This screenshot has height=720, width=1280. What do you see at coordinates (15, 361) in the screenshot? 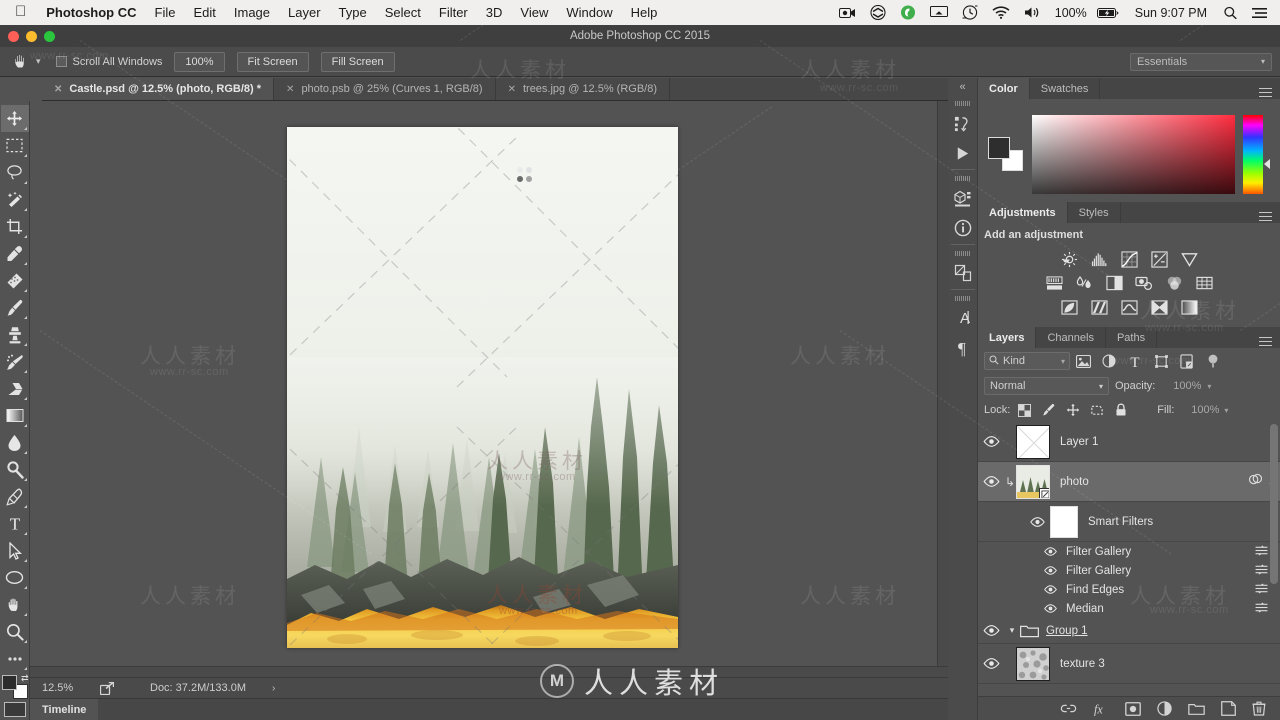
I see `history-brush-tool` at bounding box center [15, 361].